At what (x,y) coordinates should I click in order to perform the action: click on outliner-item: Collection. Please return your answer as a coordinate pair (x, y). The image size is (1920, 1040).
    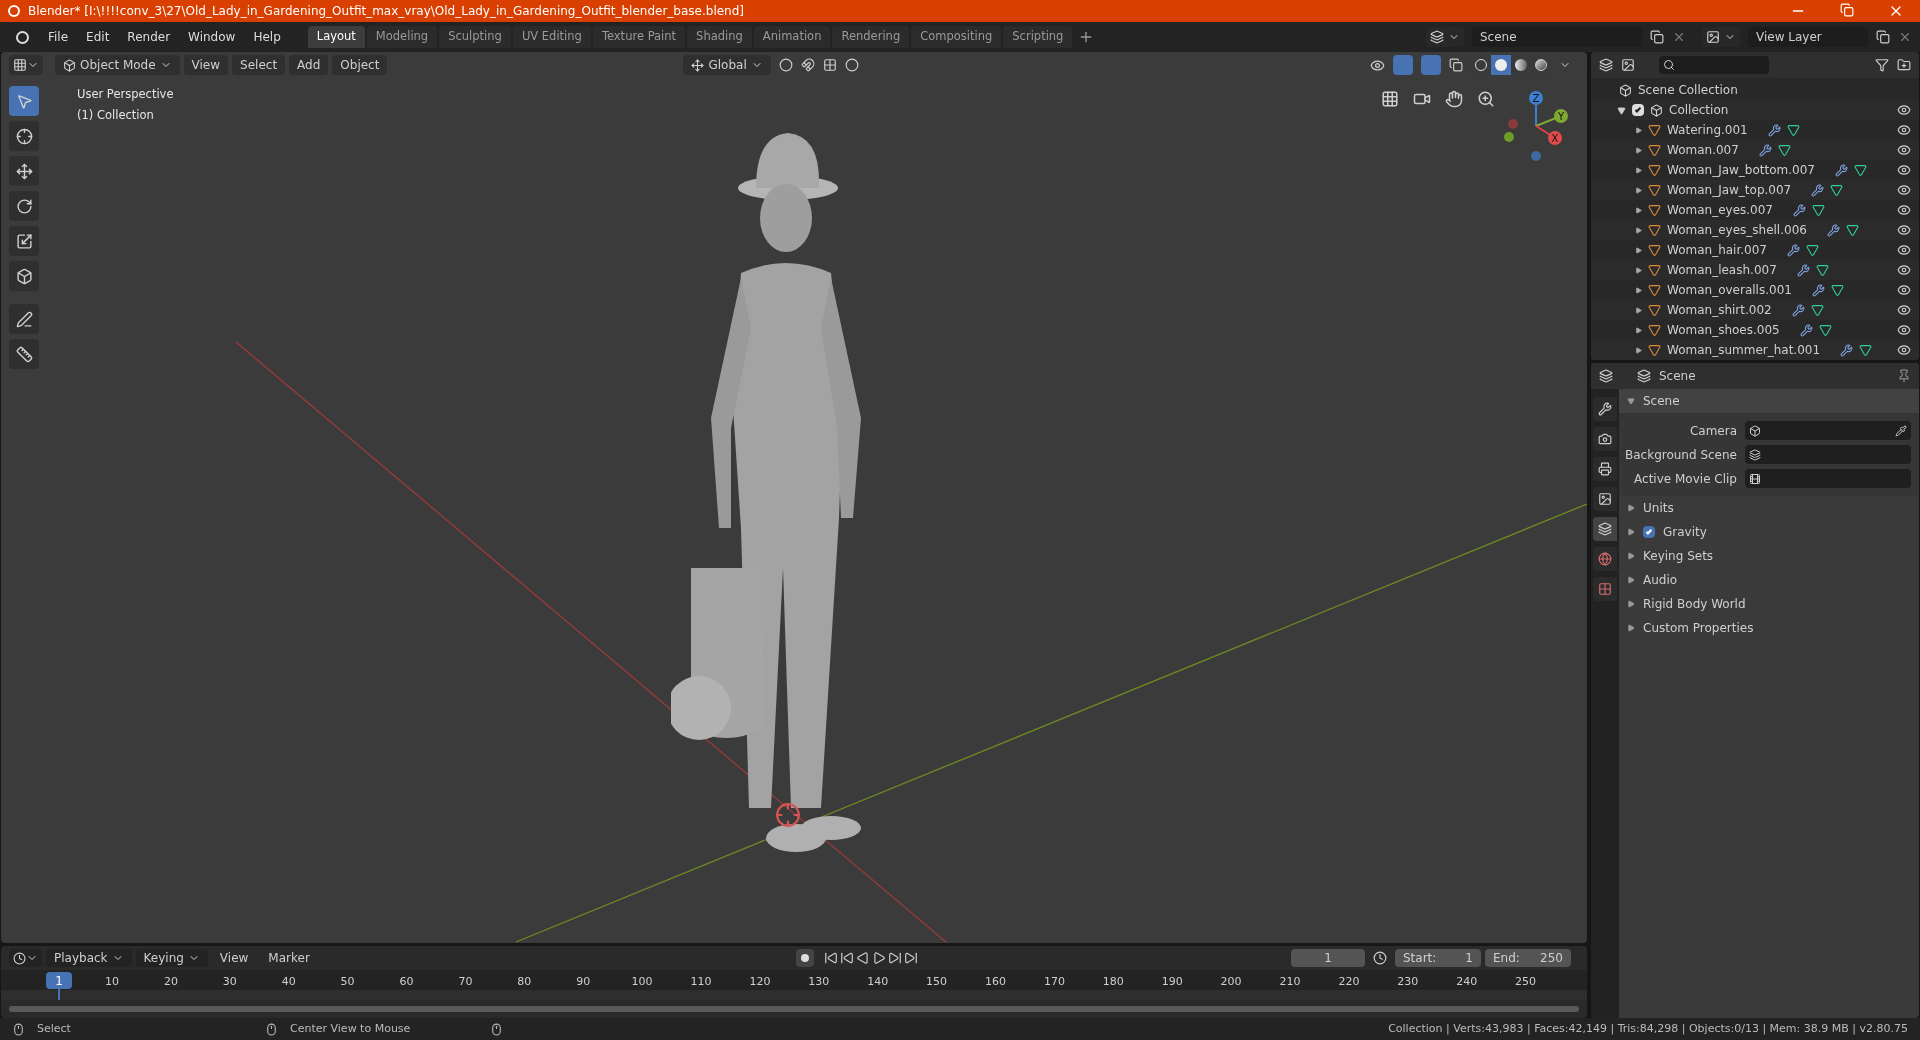
    Looking at the image, I should click on (1699, 110).